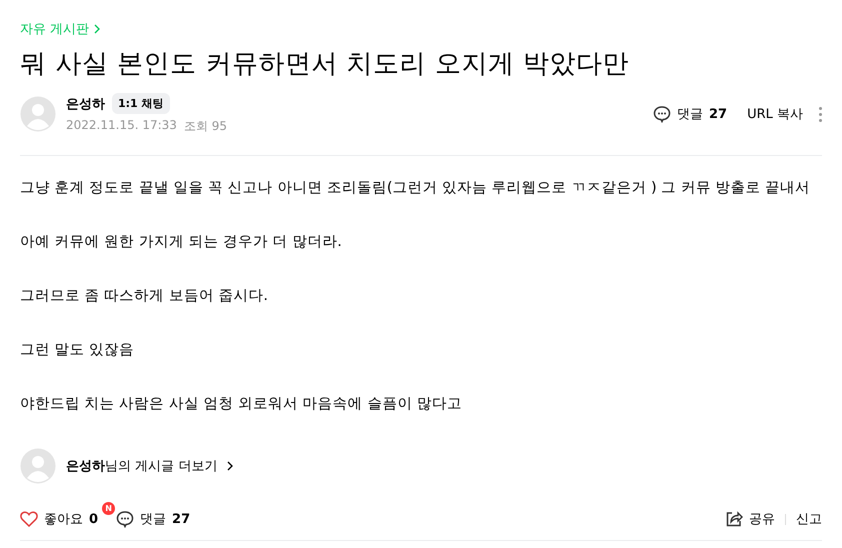  Describe the element at coordinates (78, 350) in the screenshot. I see `post-paragraph: 그런 말도 있잖음` at that location.